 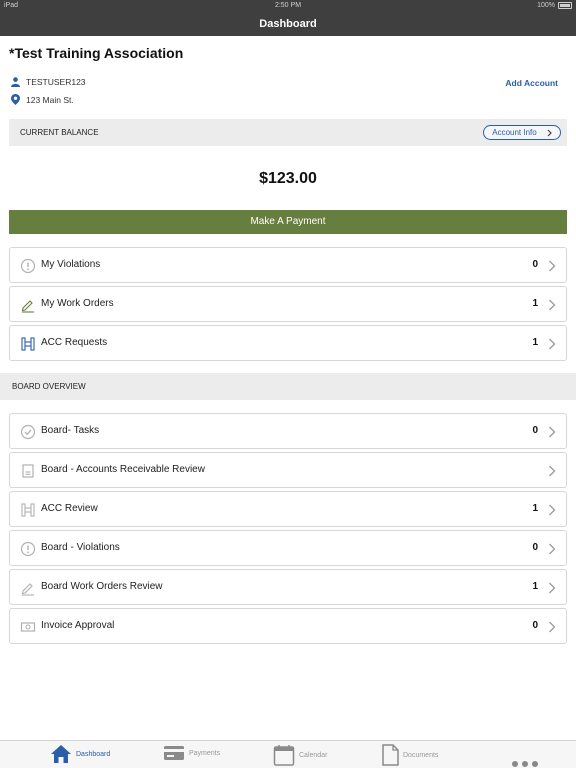 What do you see at coordinates (96, 53) in the screenshot?
I see `association-name: *Test Training Association` at bounding box center [96, 53].